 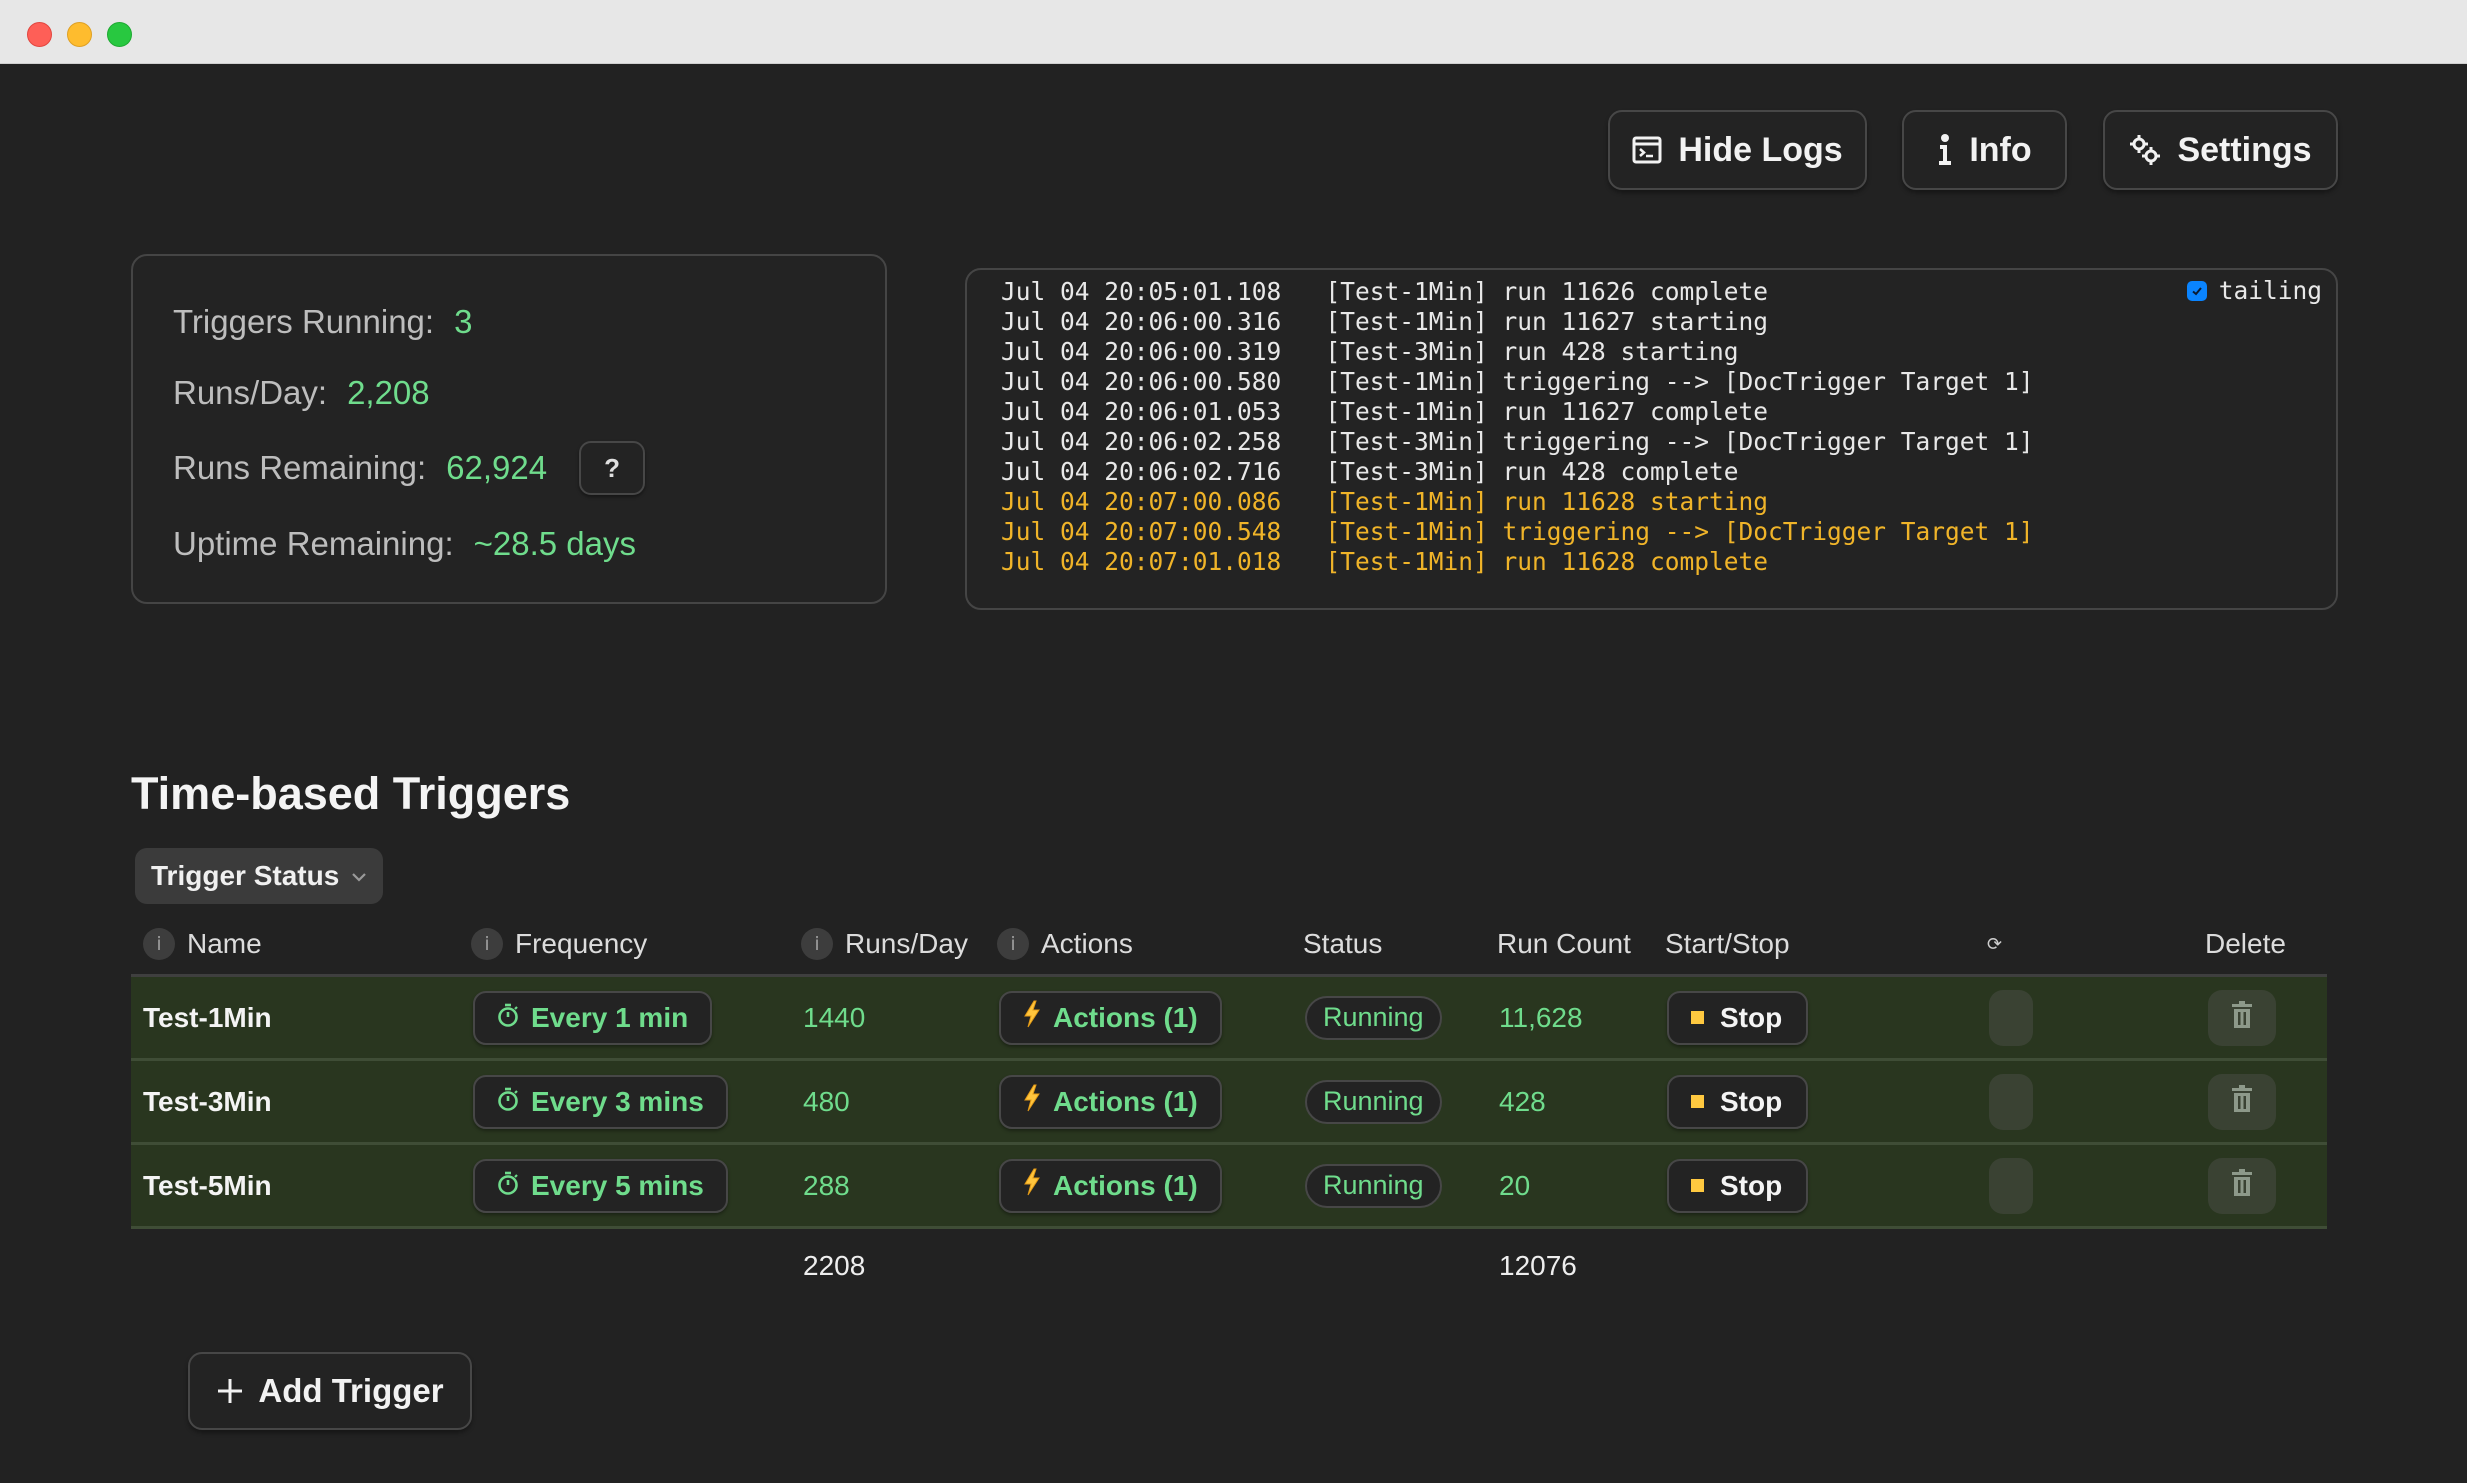 I want to click on frequency-label: Every 5 mins, so click(x=617, y=1185).